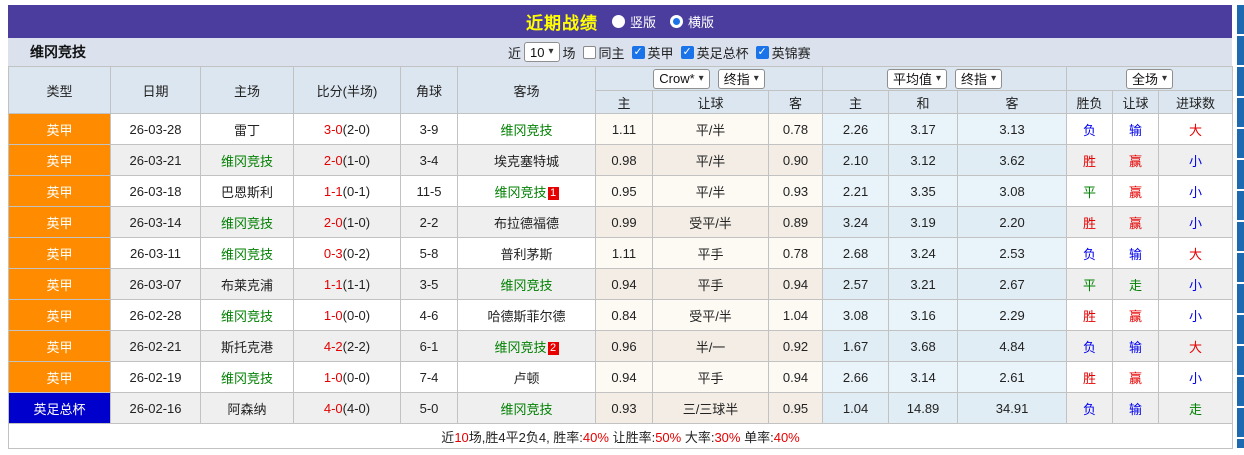  Describe the element at coordinates (856, 102) in the screenshot. I see `sub-header-avg-home: 主` at that location.